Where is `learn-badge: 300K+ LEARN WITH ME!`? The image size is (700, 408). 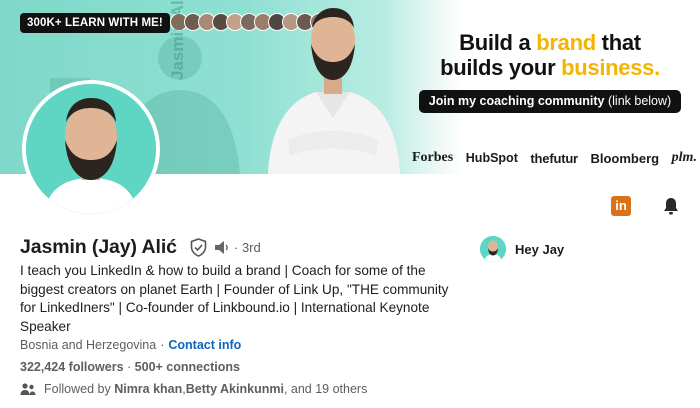 learn-badge: 300K+ LEARN WITH ME! is located at coordinates (95, 23).